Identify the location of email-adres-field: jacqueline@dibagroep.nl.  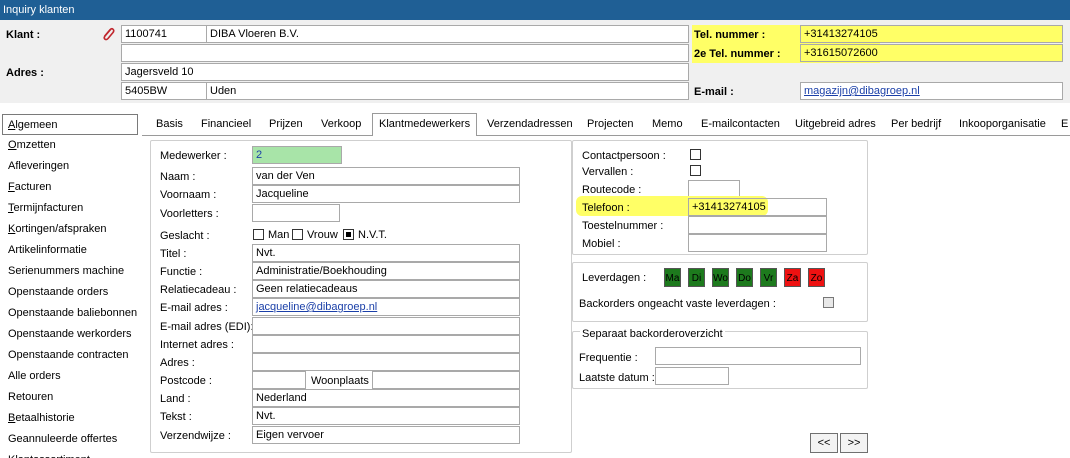
(386, 307).